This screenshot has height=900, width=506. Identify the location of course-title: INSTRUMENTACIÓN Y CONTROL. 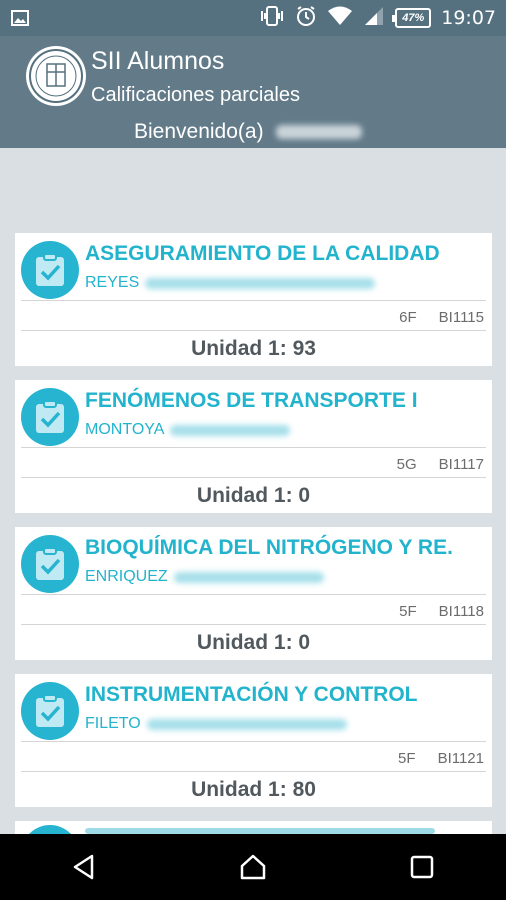
(251, 694).